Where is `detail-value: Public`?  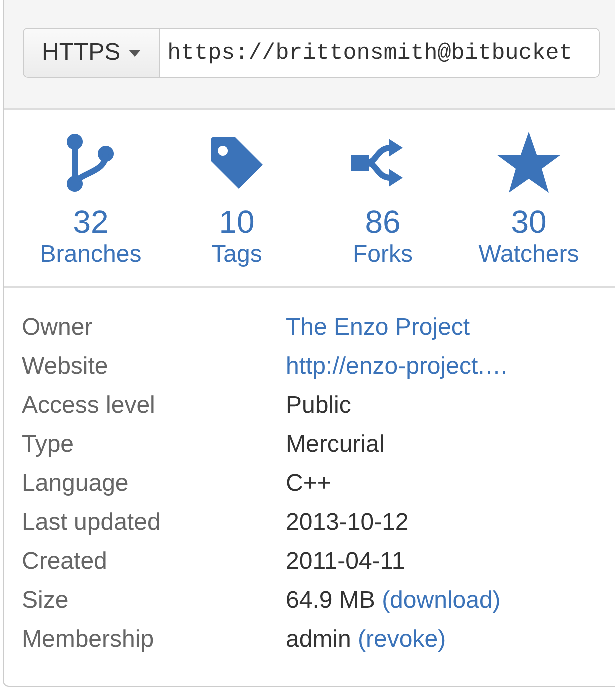
detail-value: Public is located at coordinates (319, 405).